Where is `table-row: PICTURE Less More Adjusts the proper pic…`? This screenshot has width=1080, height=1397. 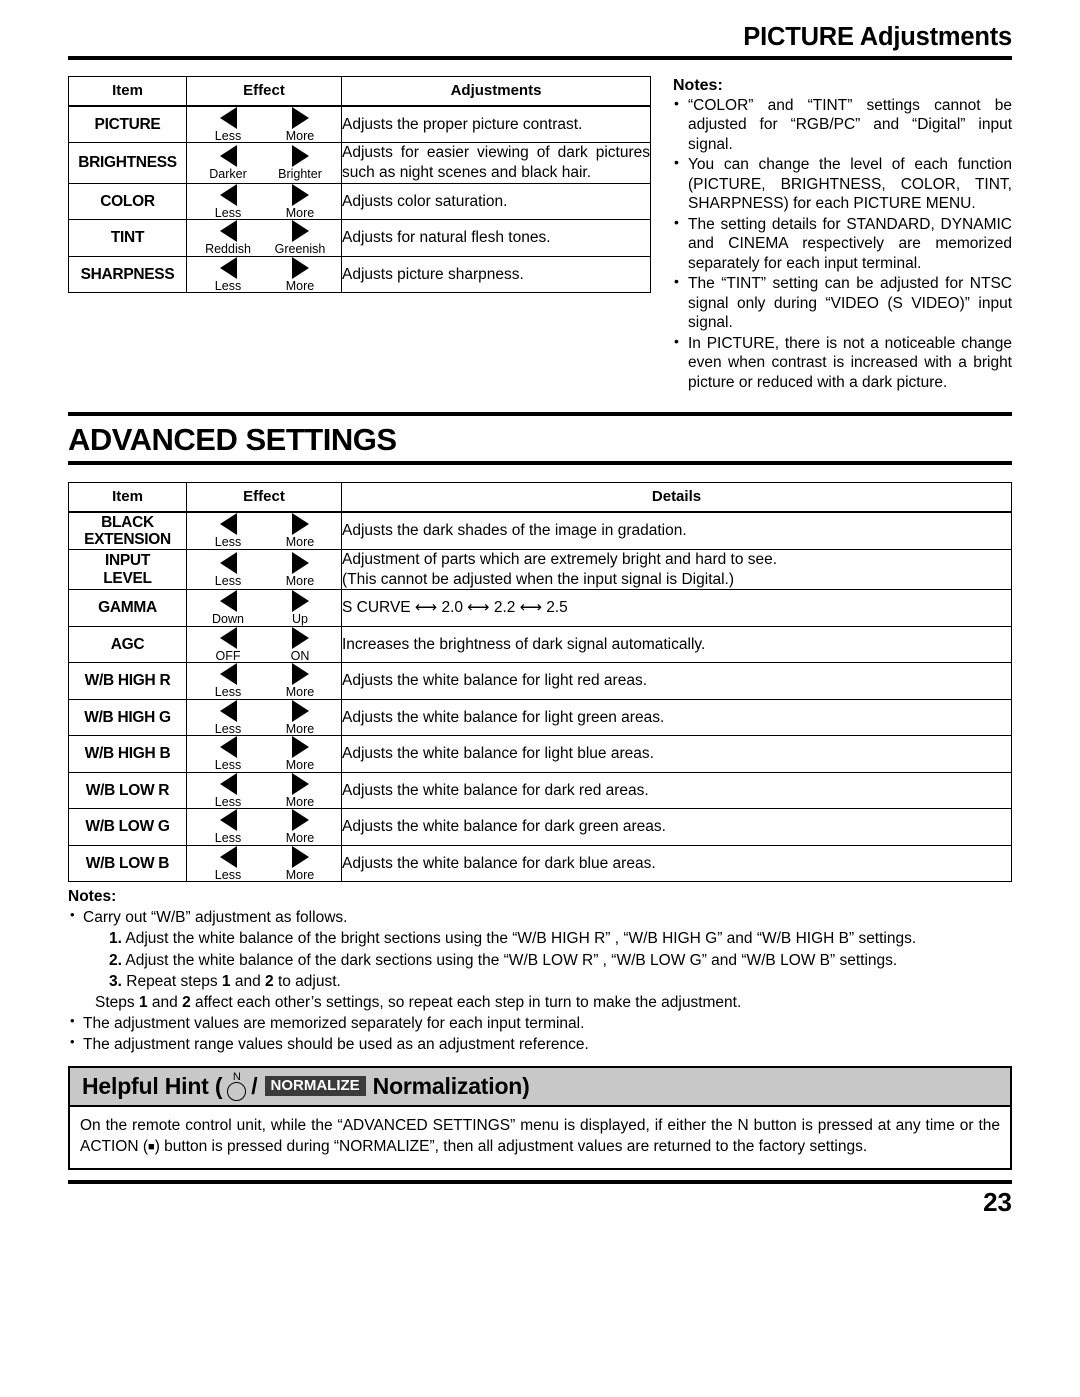 table-row: PICTURE Less More Adjusts the proper pic… is located at coordinates (359, 124).